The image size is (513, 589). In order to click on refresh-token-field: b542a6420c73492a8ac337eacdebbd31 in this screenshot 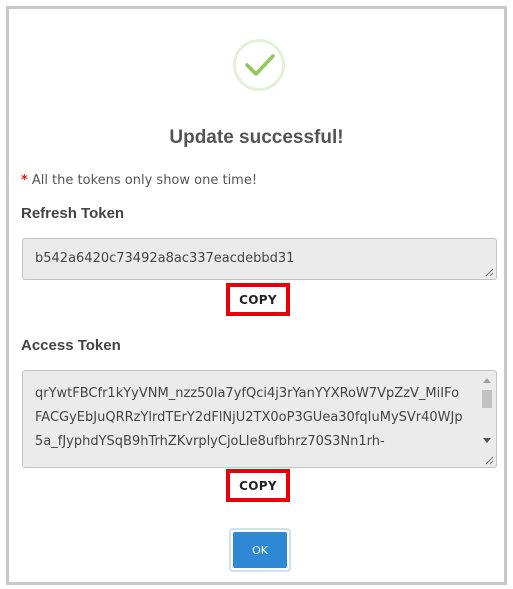, I will do `click(259, 259)`.